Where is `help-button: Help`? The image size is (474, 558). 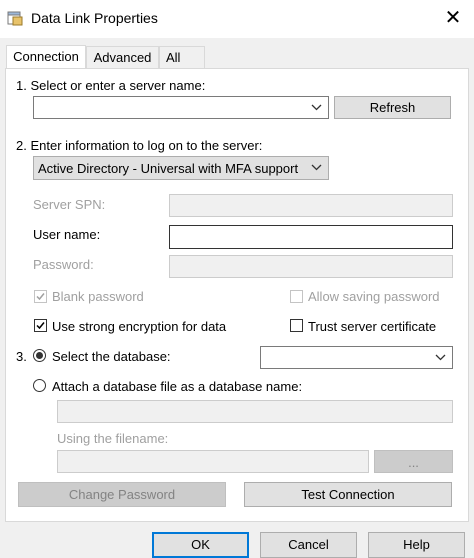
help-button: Help is located at coordinates (416, 545).